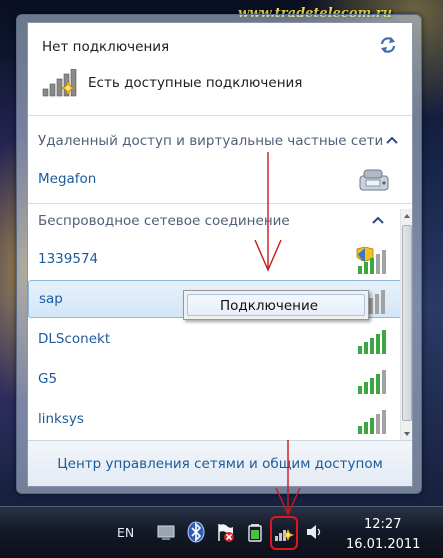  Describe the element at coordinates (68, 259) in the screenshot. I see `wifi-label: 1339574` at that location.